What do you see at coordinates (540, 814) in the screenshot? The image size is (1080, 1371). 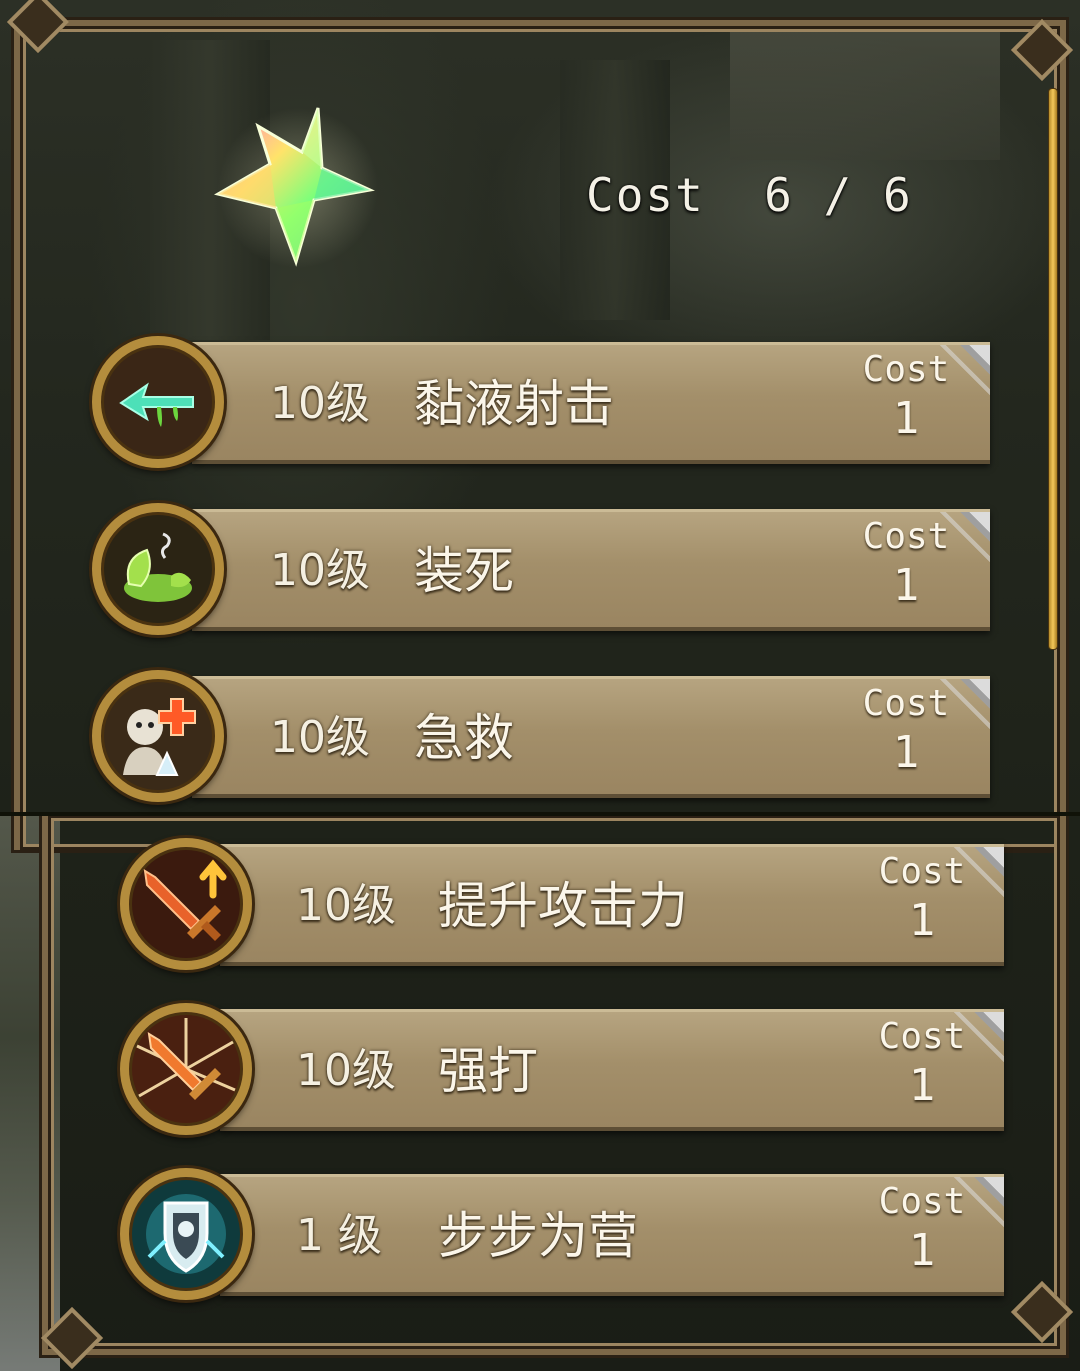 I see `screenshot-seam` at bounding box center [540, 814].